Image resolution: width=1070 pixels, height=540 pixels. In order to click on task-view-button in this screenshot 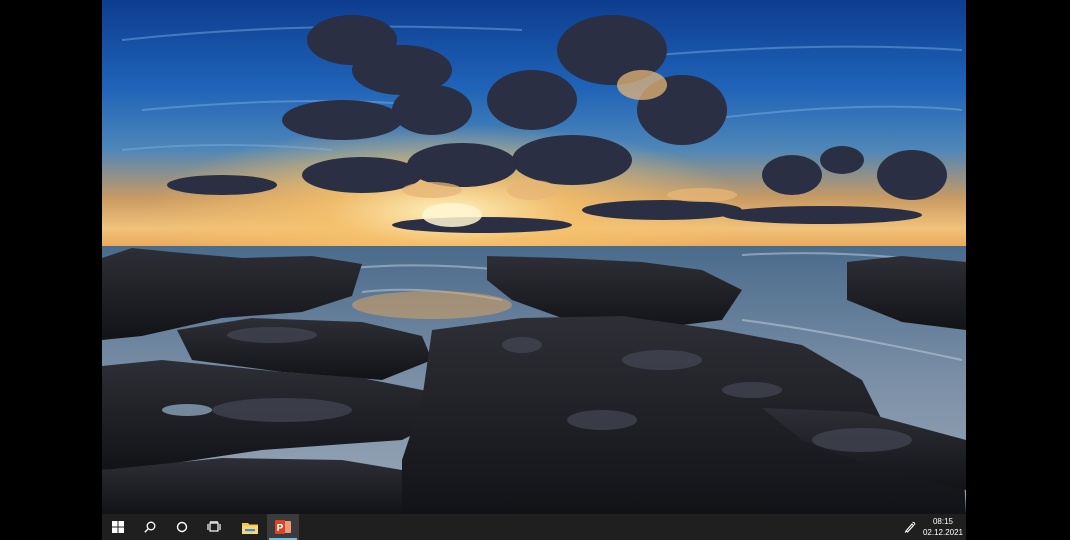, I will do `click(214, 527)`.